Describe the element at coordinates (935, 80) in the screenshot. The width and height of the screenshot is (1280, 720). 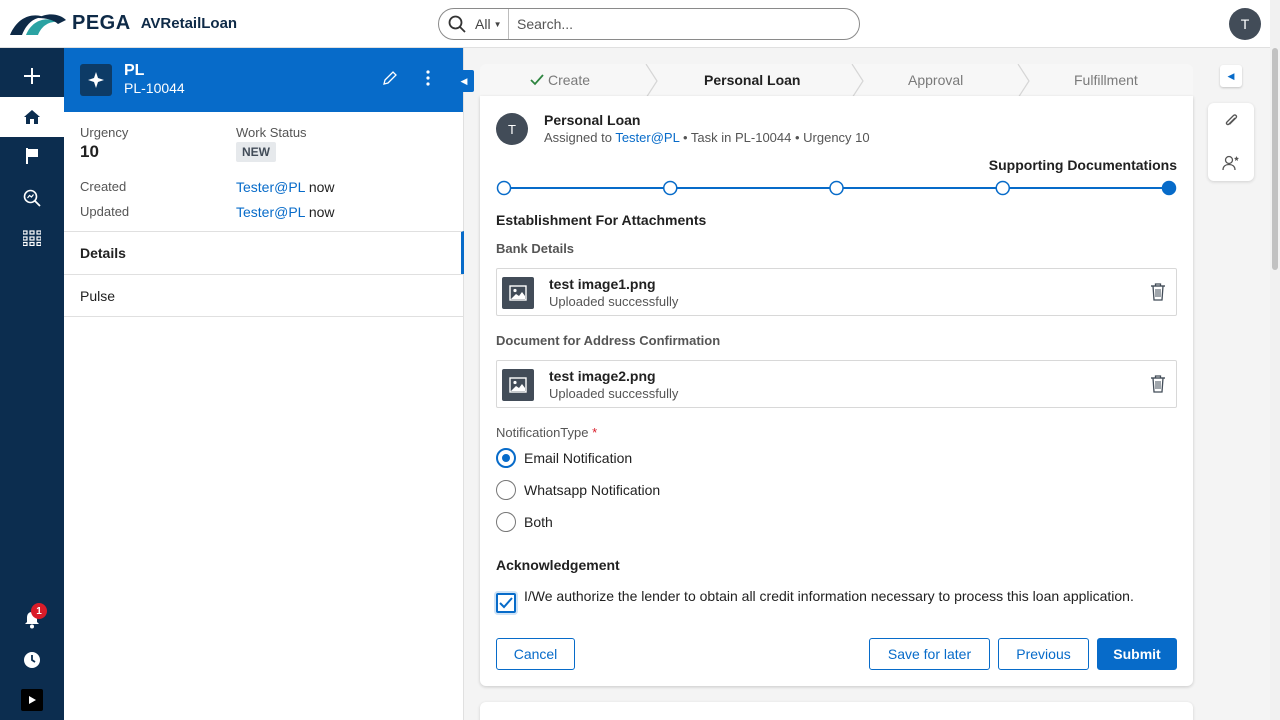
I see `stage-approval: Approval` at that location.